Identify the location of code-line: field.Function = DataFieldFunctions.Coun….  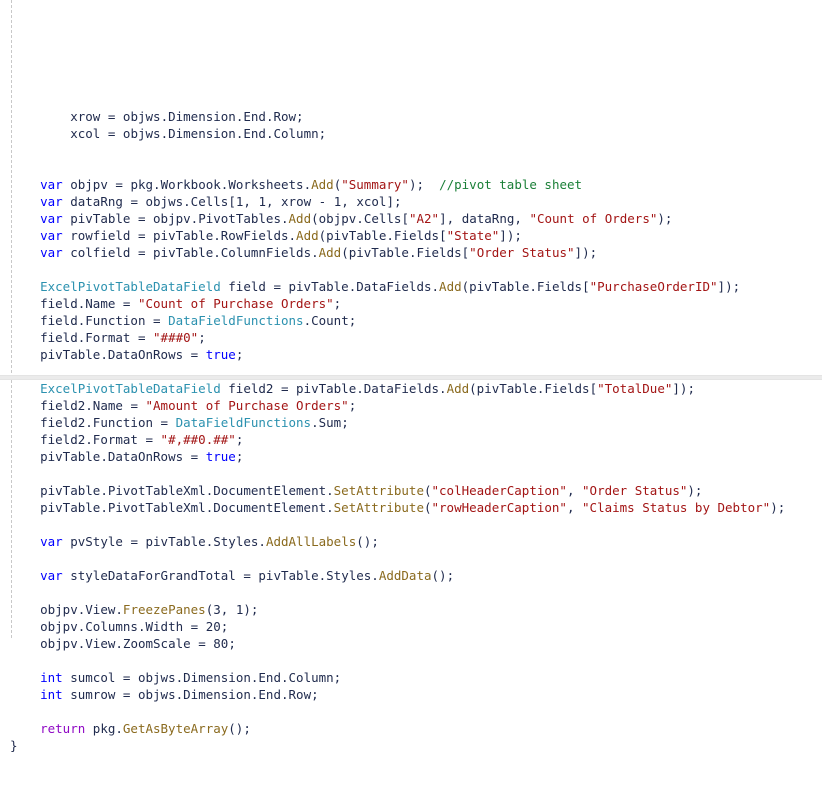
(411, 320).